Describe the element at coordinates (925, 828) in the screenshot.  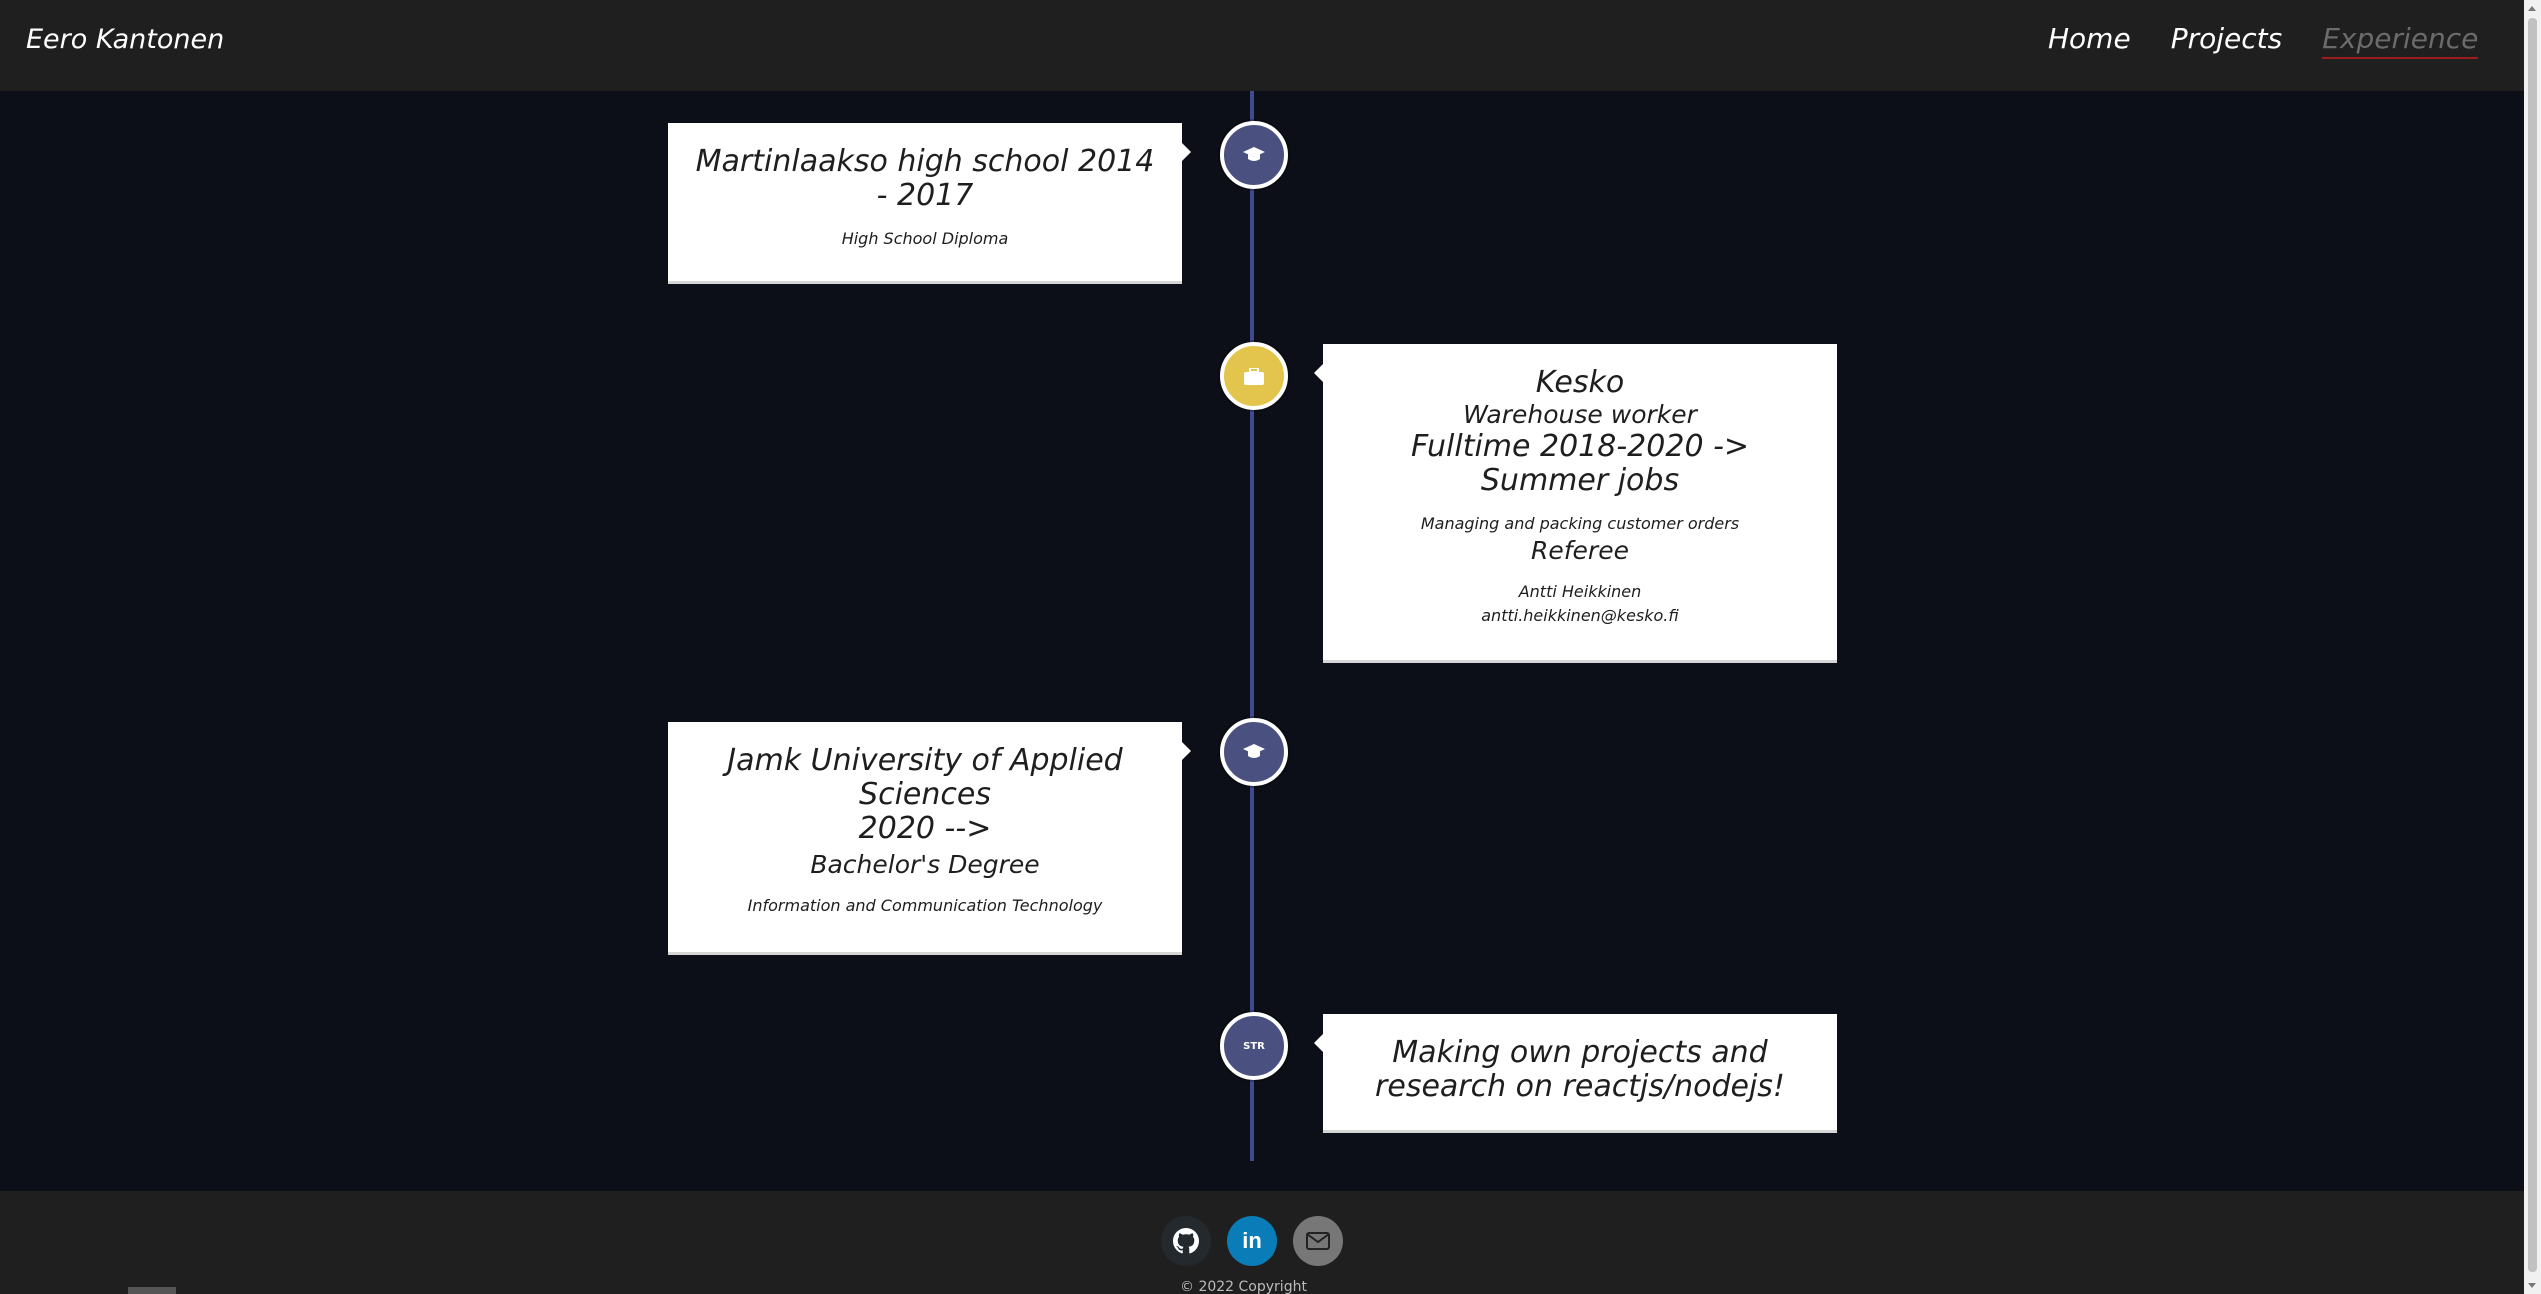
I see `card-period: 2020 -->` at that location.